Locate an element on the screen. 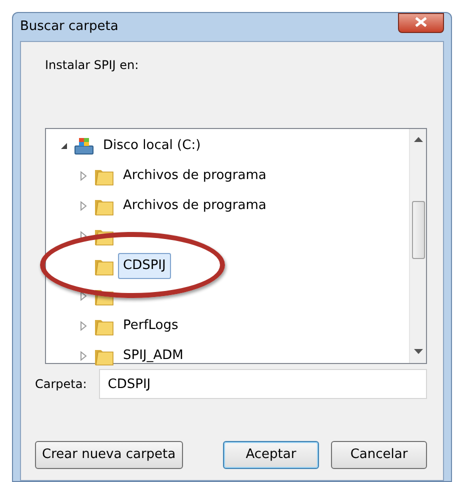 The image size is (456, 482). drive-icon is located at coordinates (84, 146).